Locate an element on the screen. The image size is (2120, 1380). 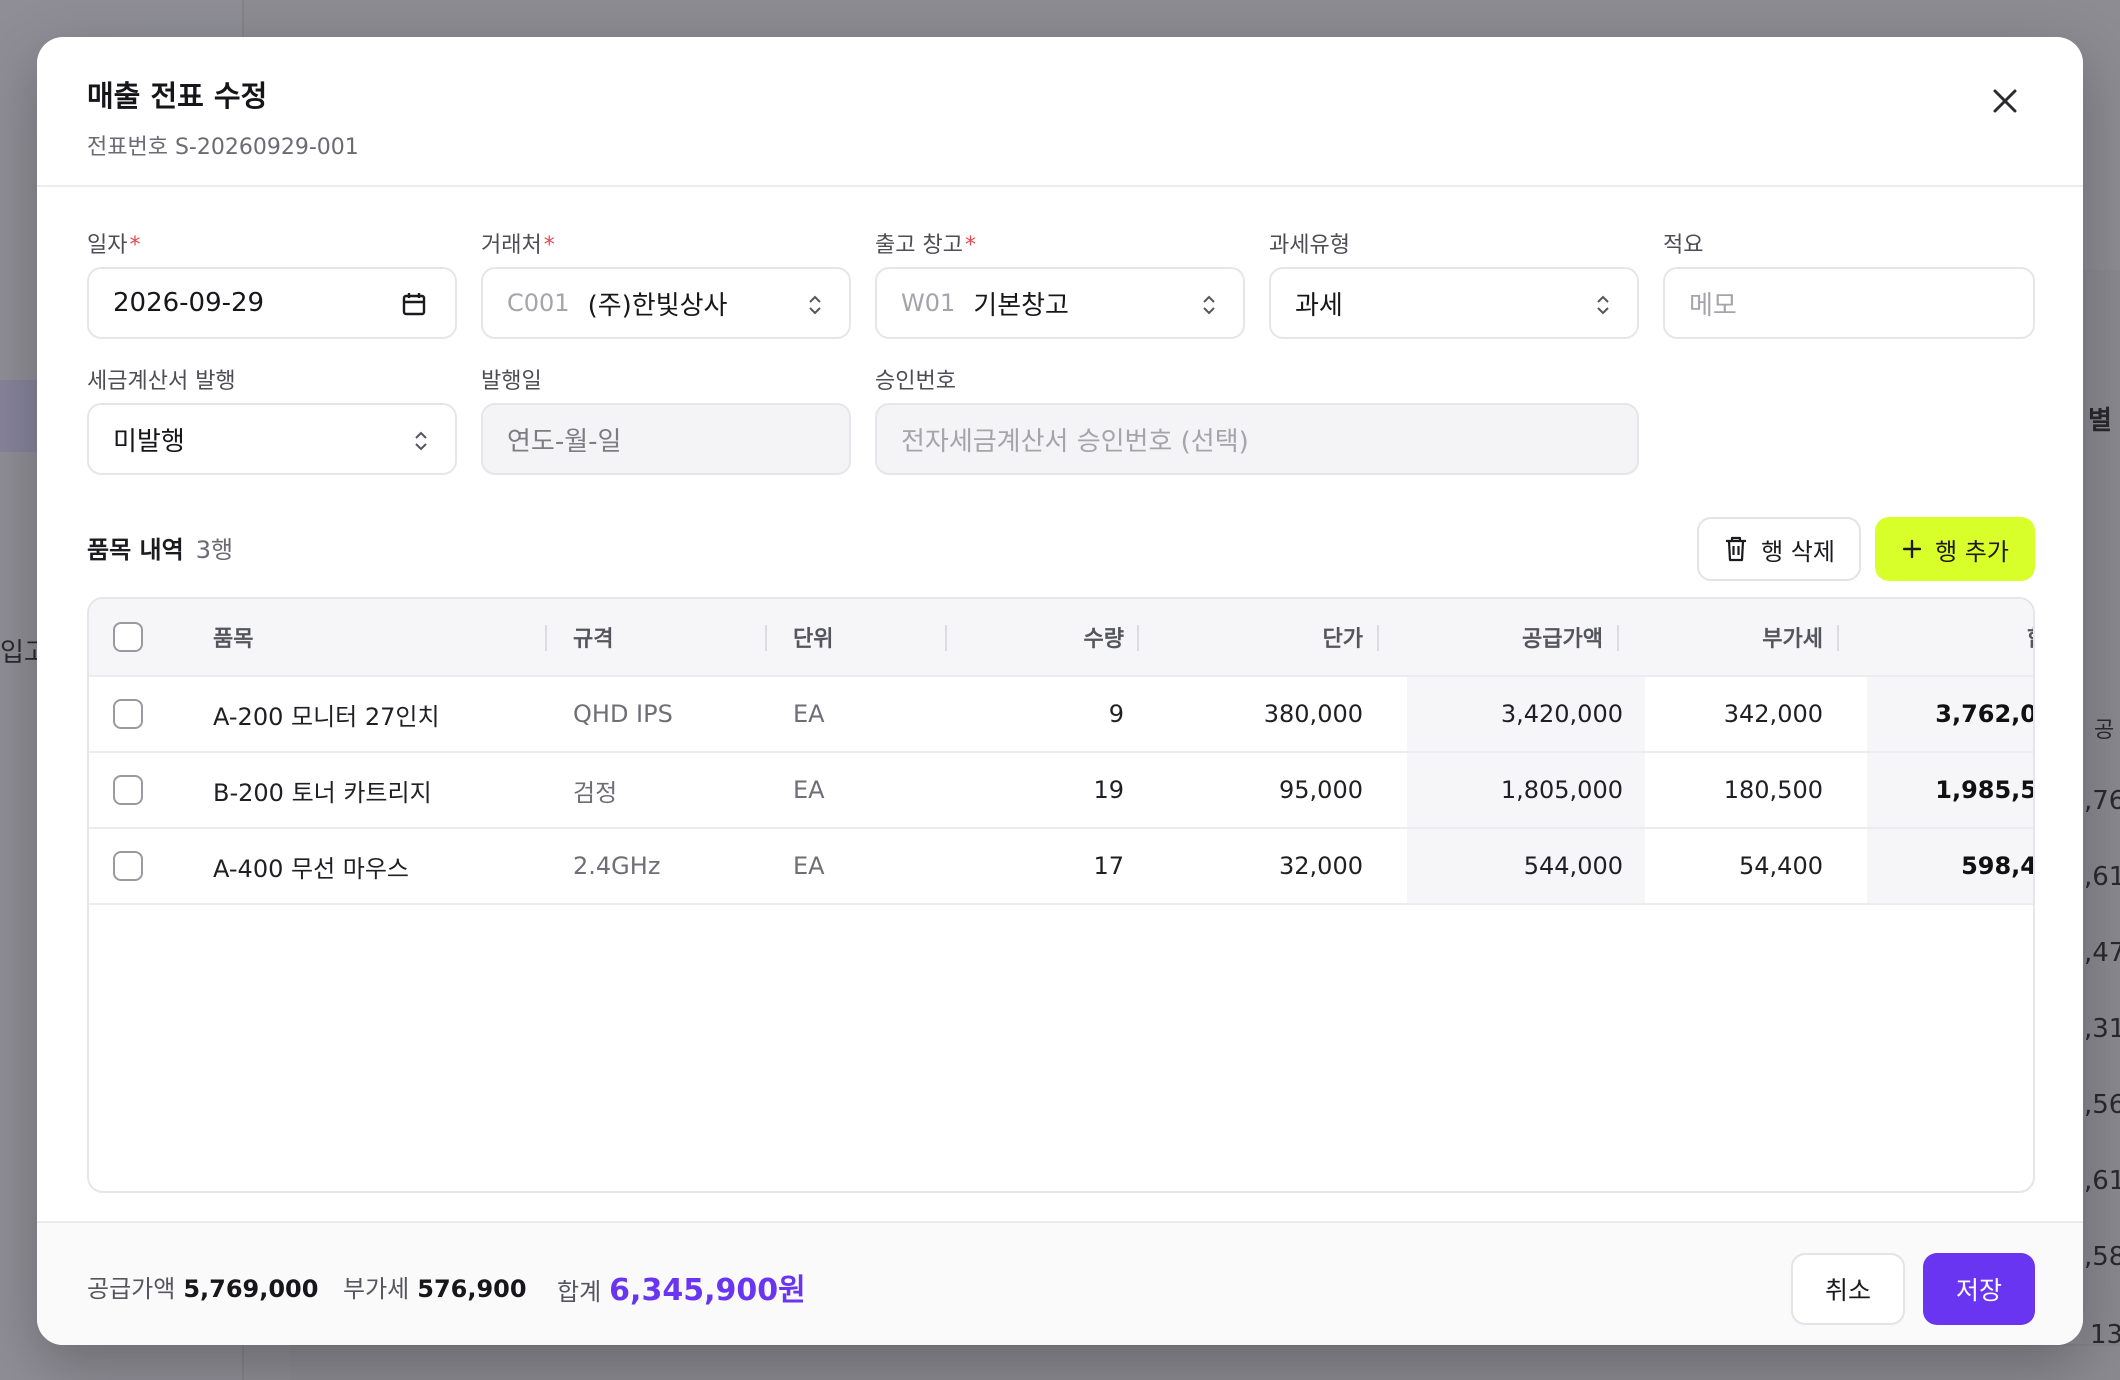
issue-date-placeholder: 연도-월-일 is located at coordinates (564, 441).